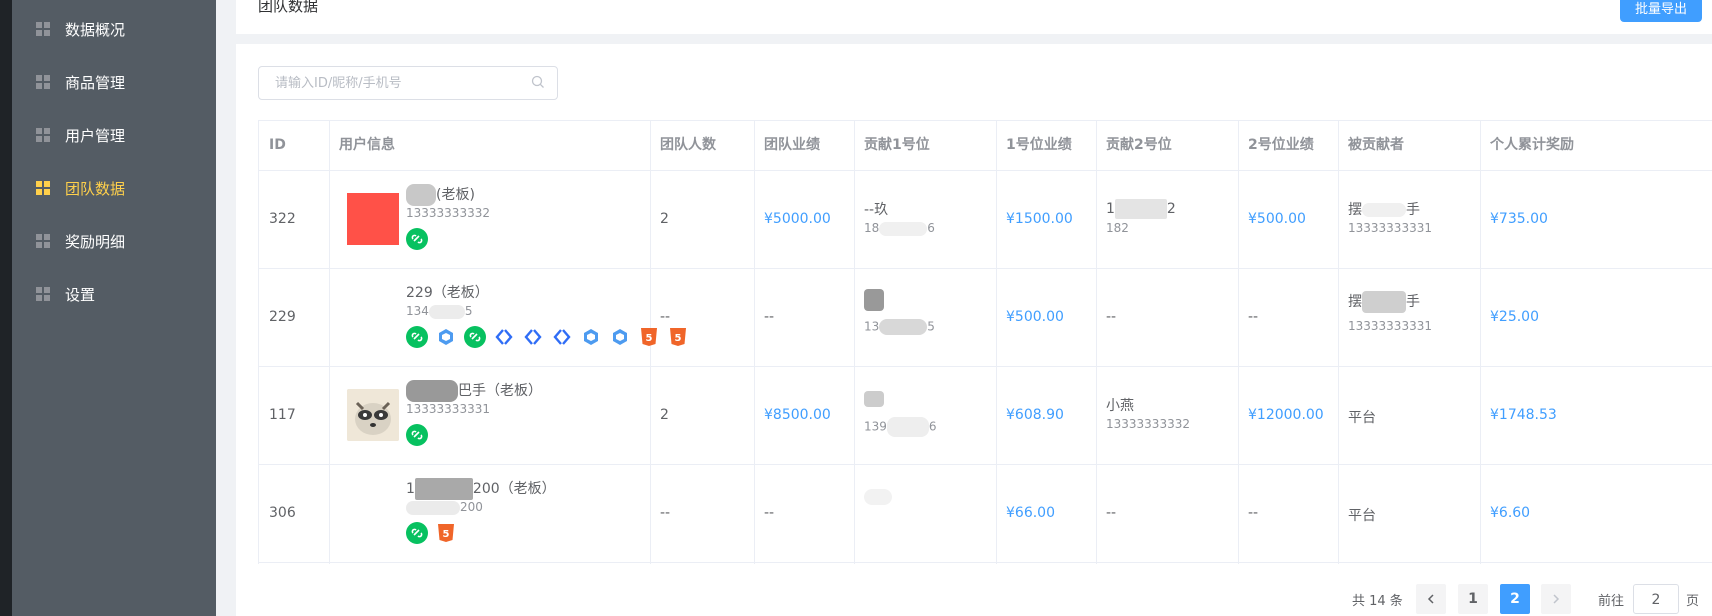 The image size is (1712, 616). I want to click on window-edge, so click(6, 308).